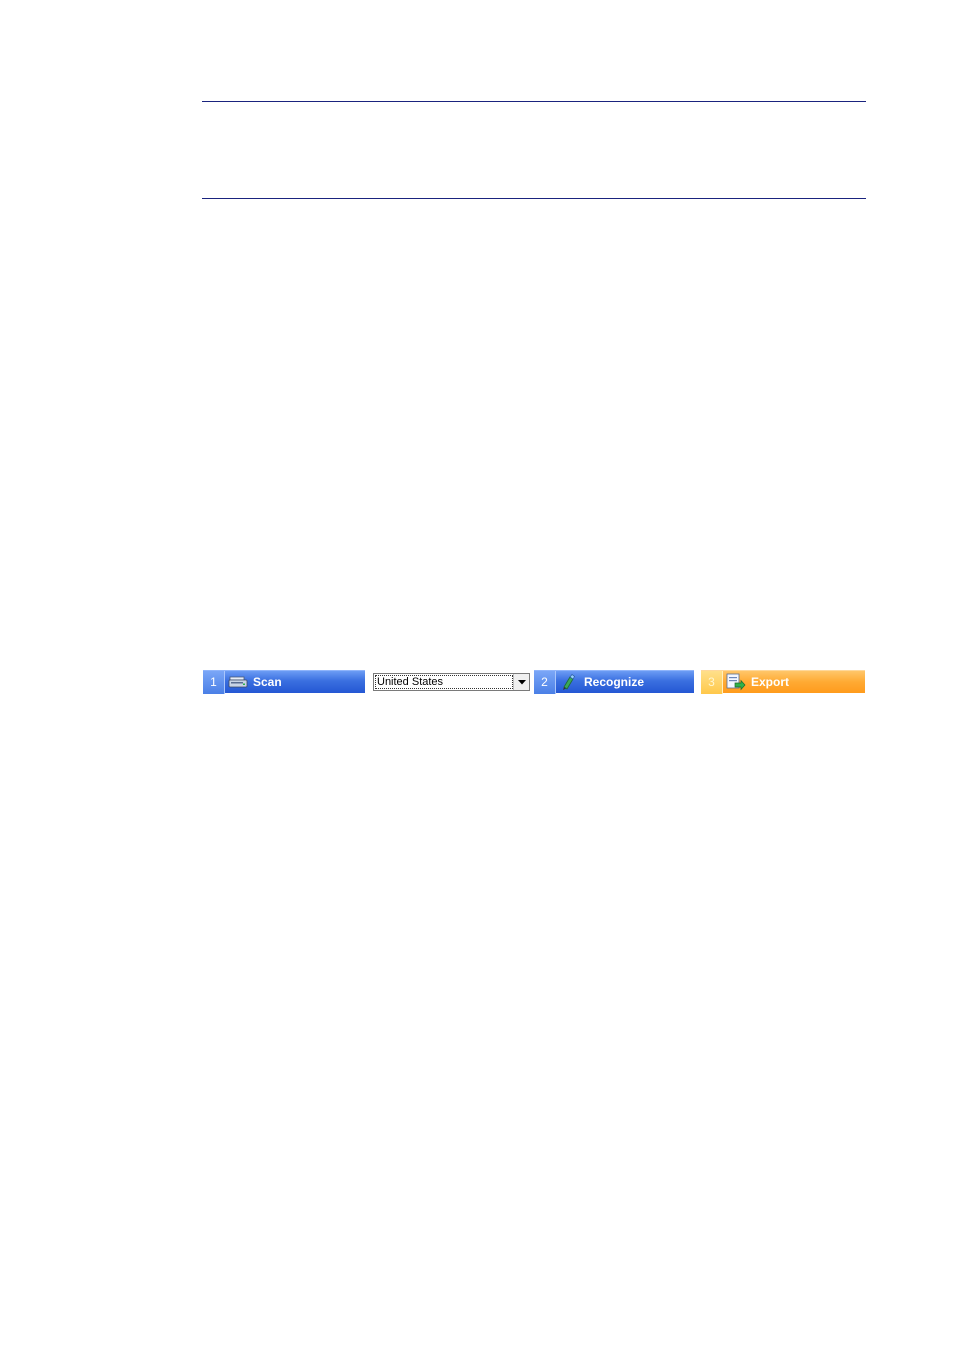 This screenshot has width=955, height=1350. Describe the element at coordinates (521, 682) in the screenshot. I see `chevron-down-icon` at that location.